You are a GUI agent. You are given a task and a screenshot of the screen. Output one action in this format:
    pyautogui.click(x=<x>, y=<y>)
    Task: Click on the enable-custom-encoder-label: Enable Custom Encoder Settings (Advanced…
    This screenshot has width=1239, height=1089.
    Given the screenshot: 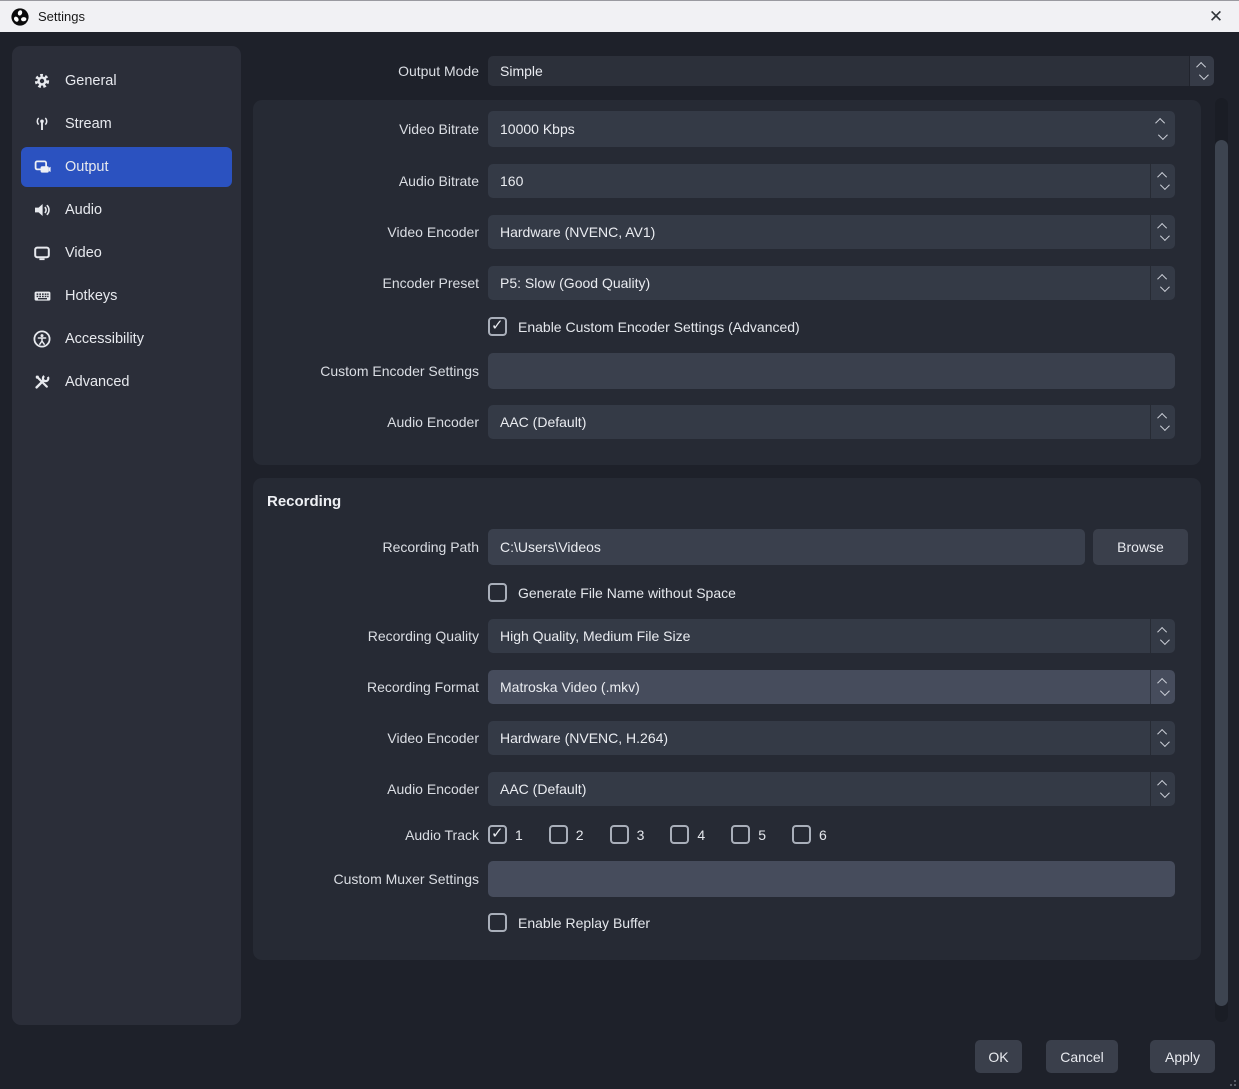 What is the action you would take?
    pyautogui.click(x=659, y=326)
    